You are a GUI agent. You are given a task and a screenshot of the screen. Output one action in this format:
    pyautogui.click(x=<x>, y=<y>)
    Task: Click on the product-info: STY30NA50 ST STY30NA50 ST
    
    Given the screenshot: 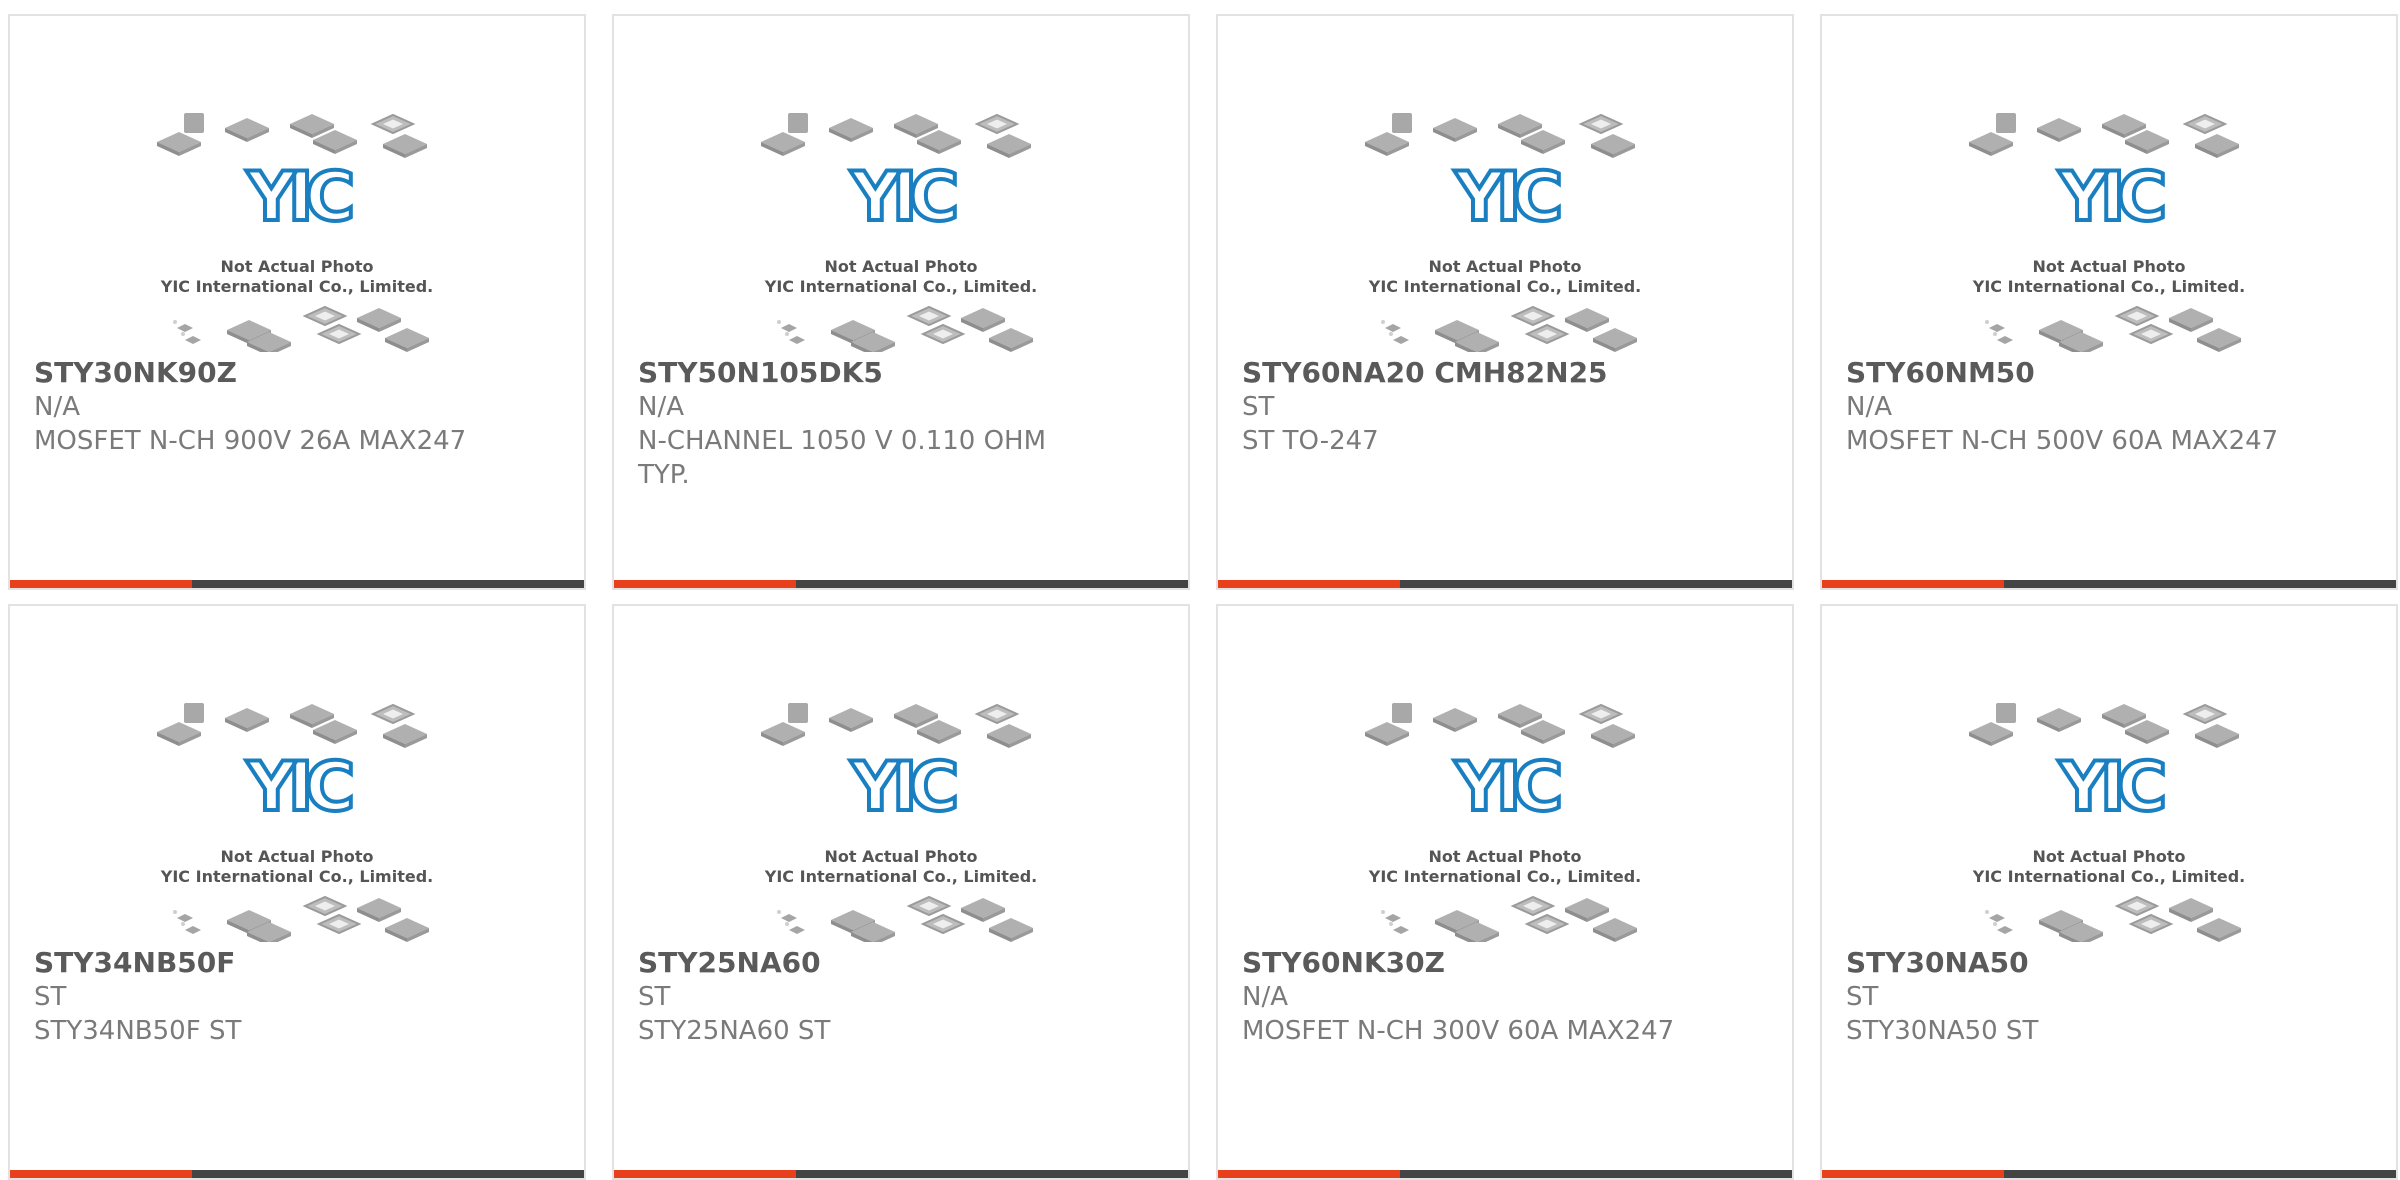 What is the action you would take?
    pyautogui.click(x=2109, y=997)
    